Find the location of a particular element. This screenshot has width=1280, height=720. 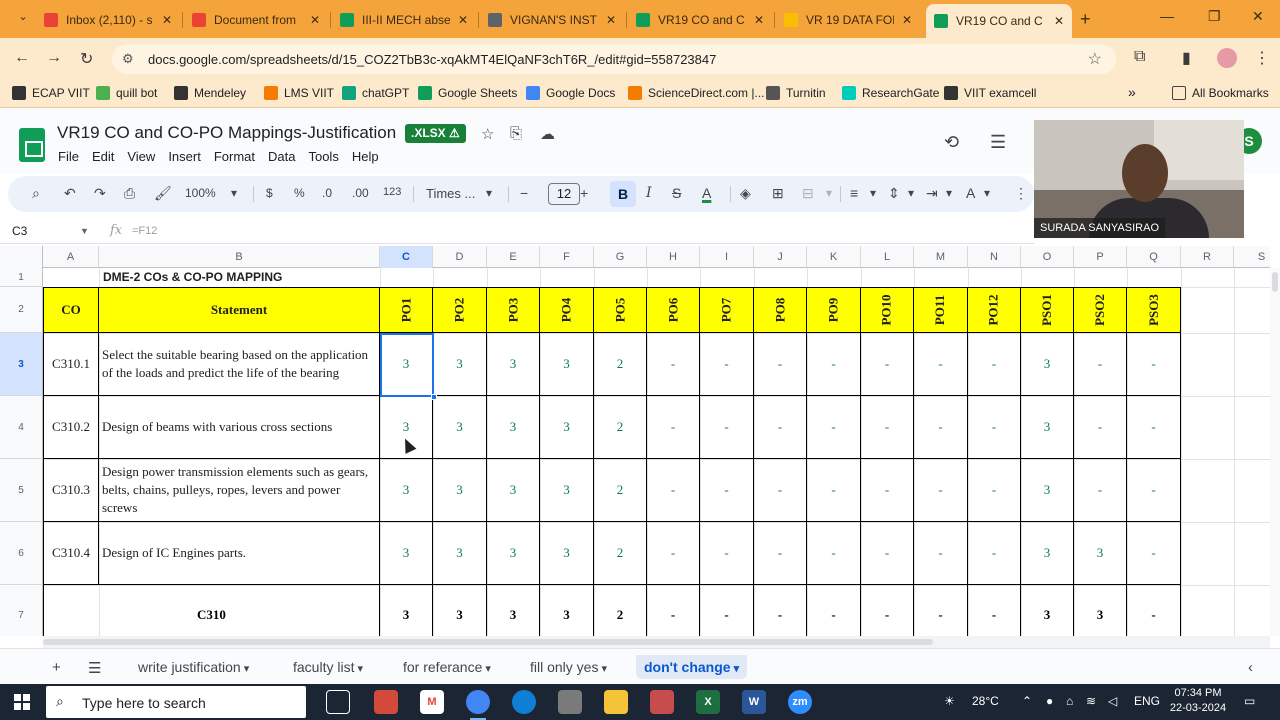

browser-menu-icon: ⋮ is located at coordinates (1262, 58).